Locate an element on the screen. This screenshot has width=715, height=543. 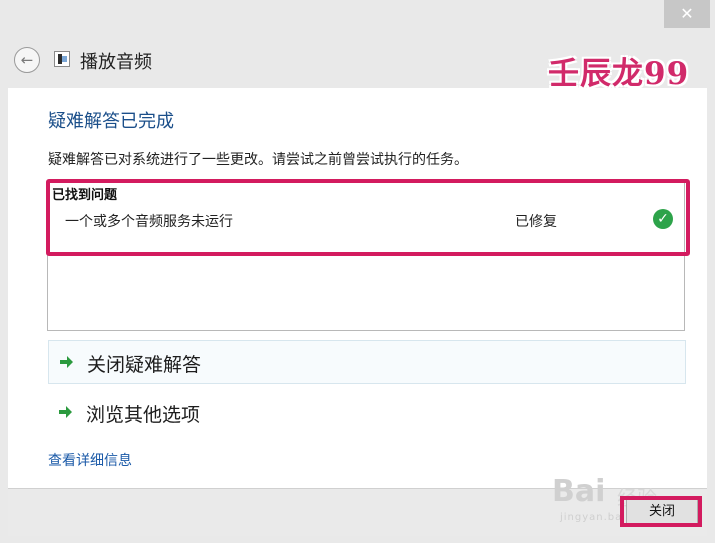
page-description: 疑难解答已对系统进行了一些更改。请尝试之前曾尝试执行的任务。 is located at coordinates (258, 160).